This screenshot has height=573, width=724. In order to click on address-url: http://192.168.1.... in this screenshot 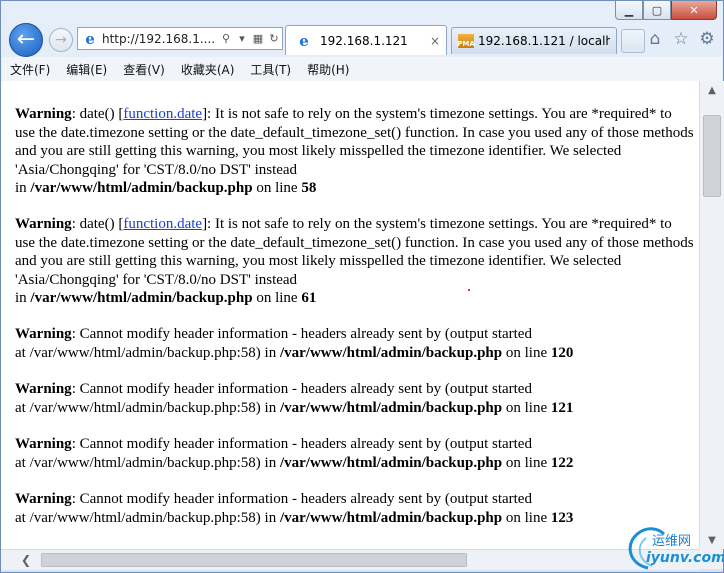, I will do `click(160, 39)`.